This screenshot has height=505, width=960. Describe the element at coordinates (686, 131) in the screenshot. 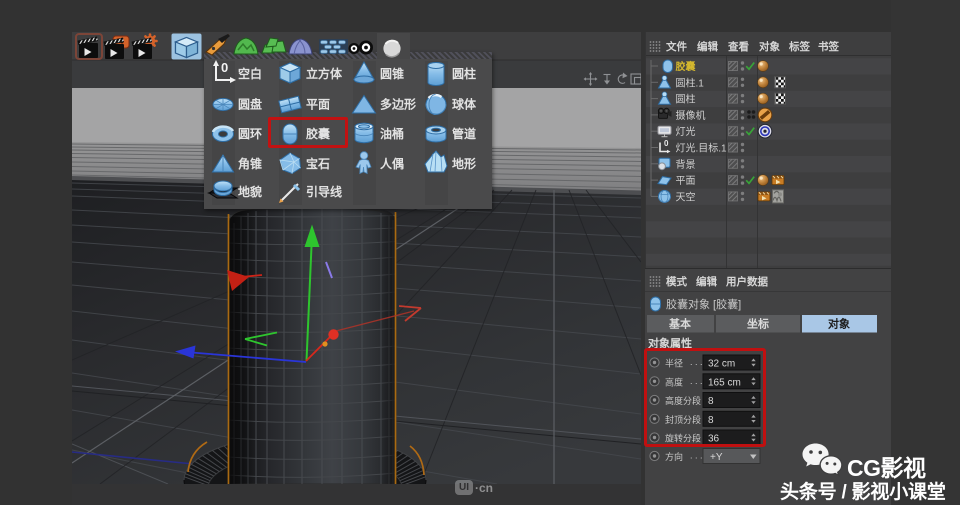

I see `svg-text: 灯光` at that location.